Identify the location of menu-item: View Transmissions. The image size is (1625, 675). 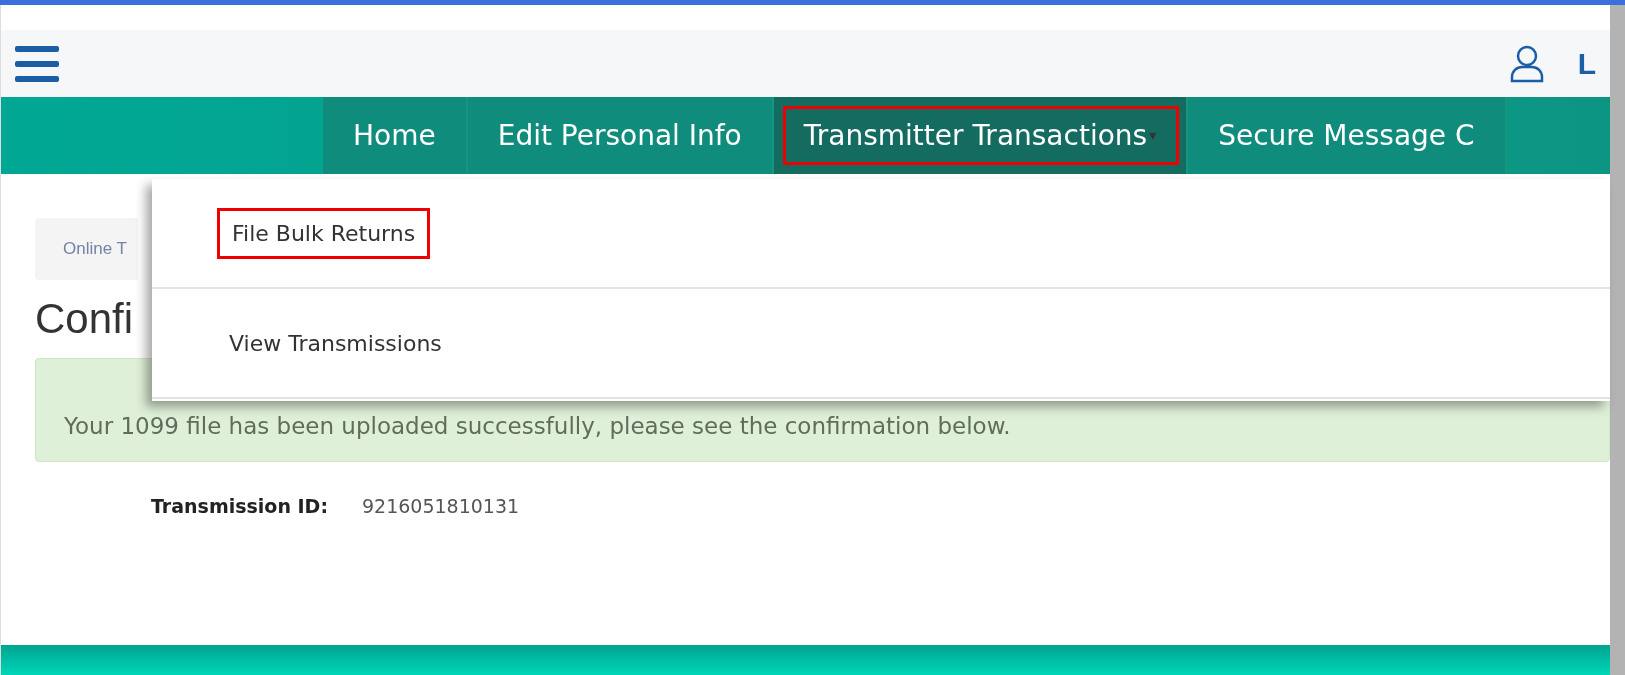
(335, 343).